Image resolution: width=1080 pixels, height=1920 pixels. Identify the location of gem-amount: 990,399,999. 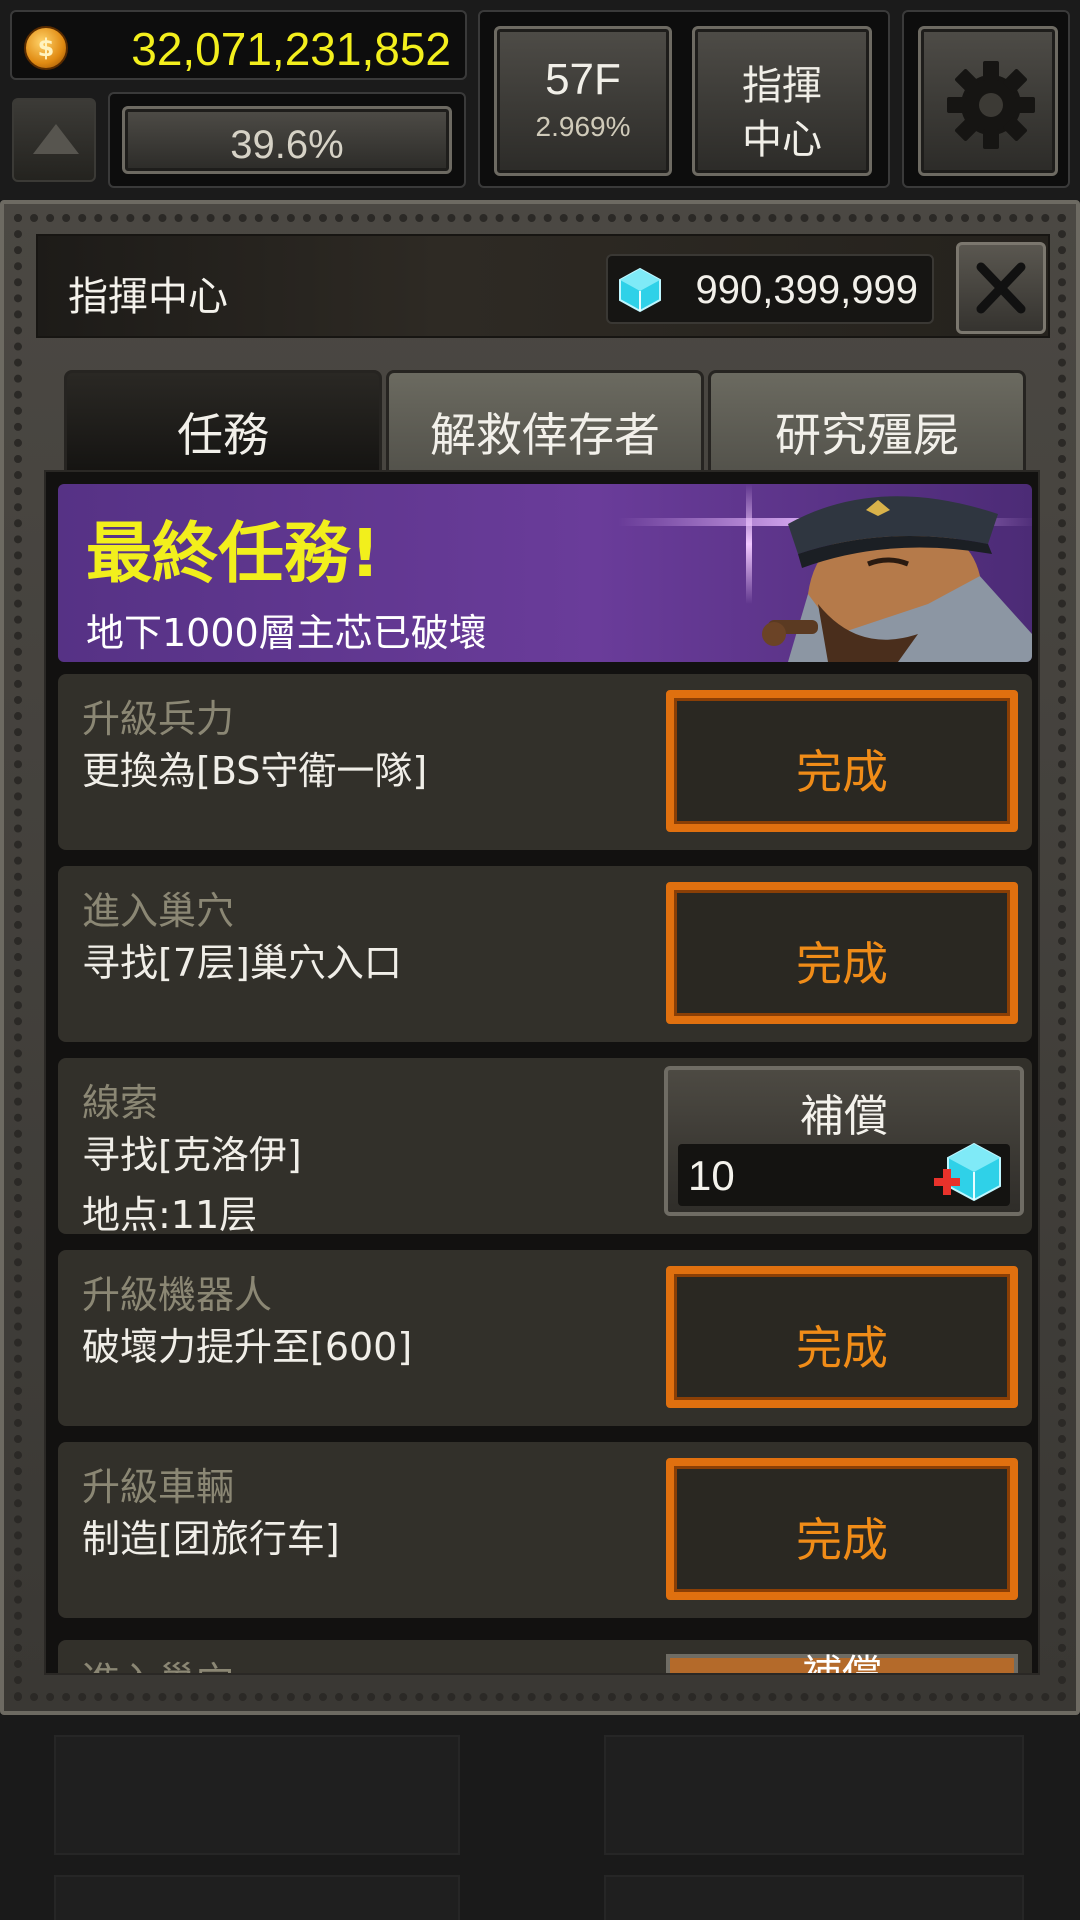
(806, 290).